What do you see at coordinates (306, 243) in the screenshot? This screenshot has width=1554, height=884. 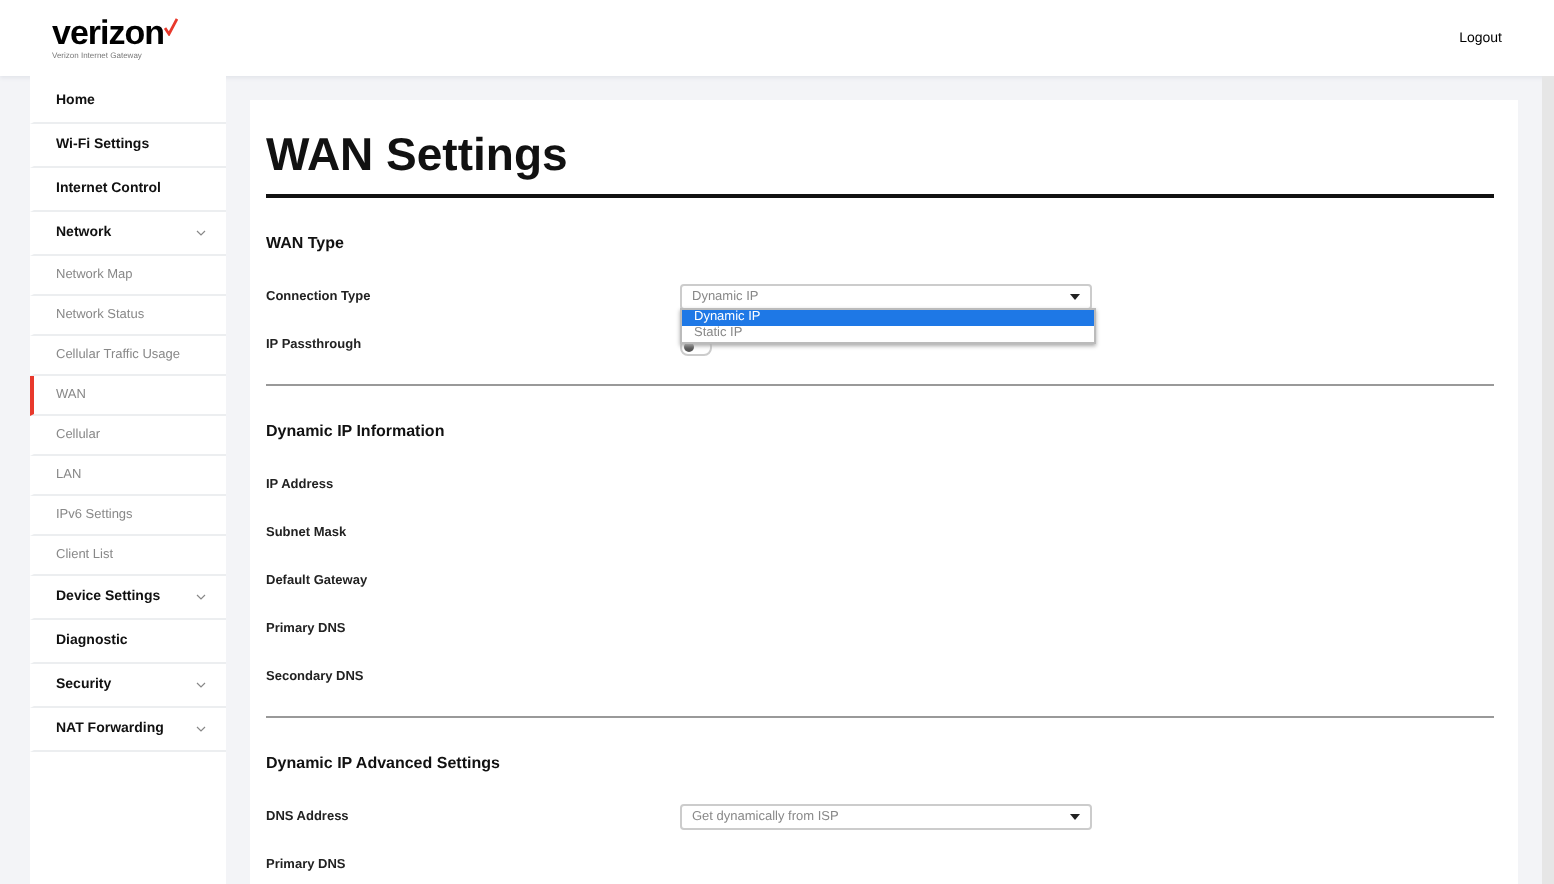 I see `section-title: WAN Type` at bounding box center [306, 243].